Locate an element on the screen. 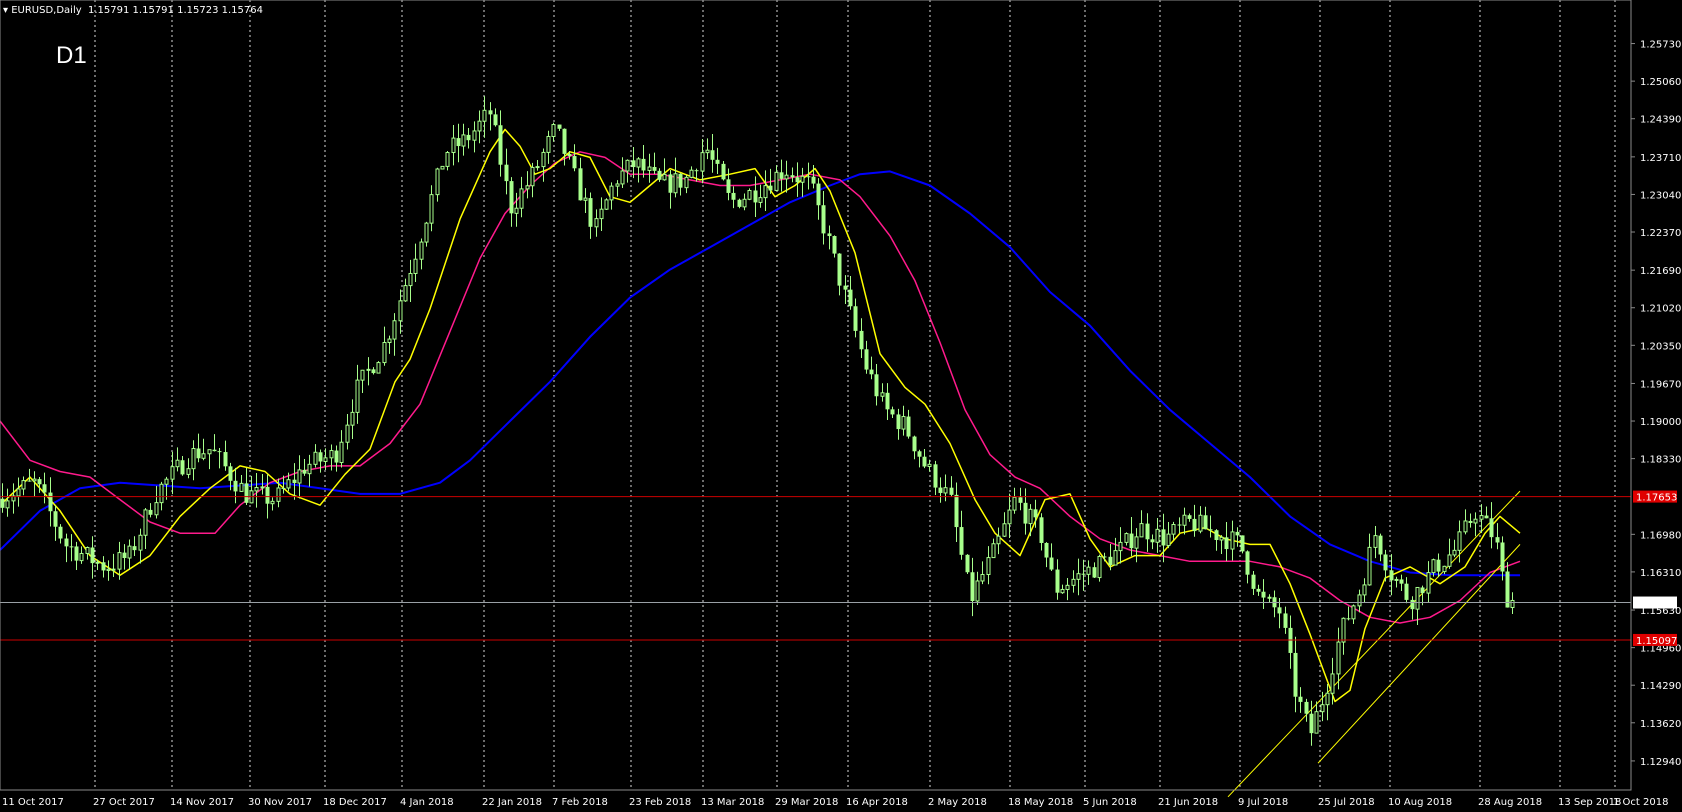 The image size is (1682, 812). symbol-menu-icon: ▾ is located at coordinates (5, 10).